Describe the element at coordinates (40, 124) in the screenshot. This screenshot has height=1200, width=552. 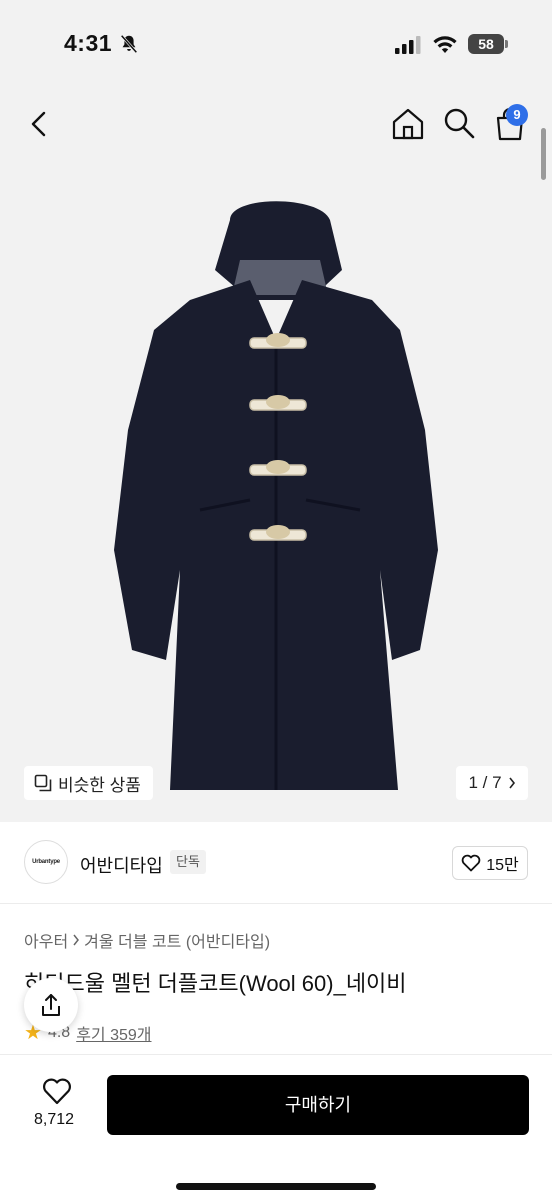
I see `back-icon` at that location.